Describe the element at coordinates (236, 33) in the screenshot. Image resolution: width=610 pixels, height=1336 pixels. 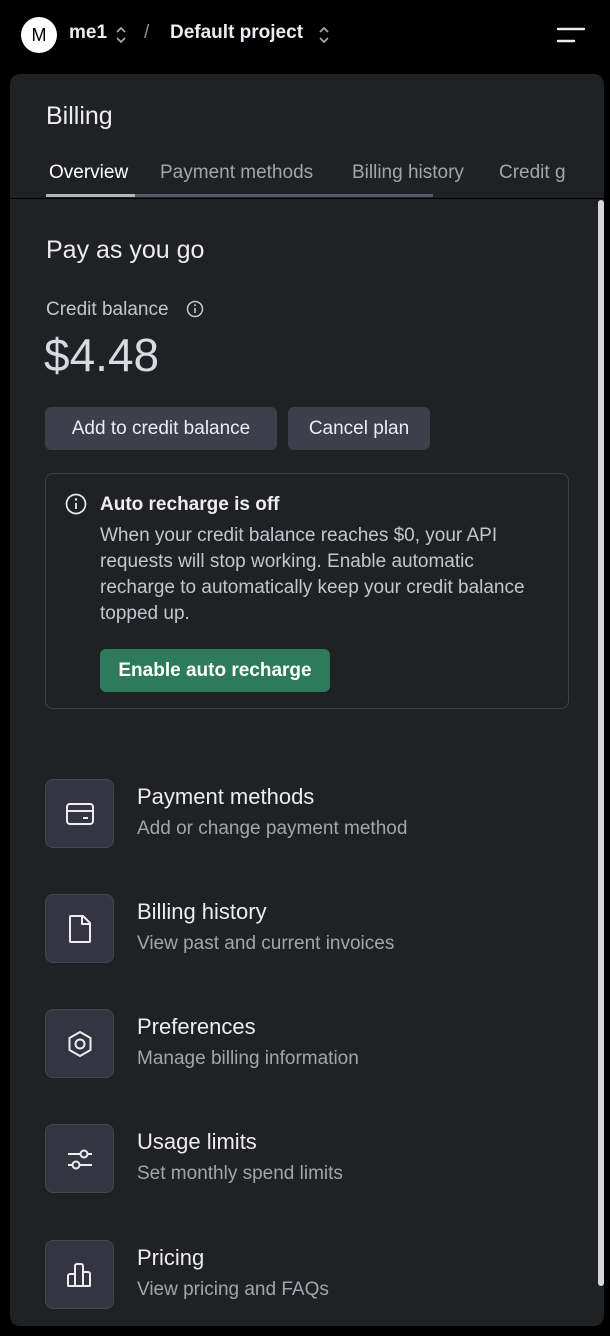
I see `project-switcher-label: Default project` at that location.